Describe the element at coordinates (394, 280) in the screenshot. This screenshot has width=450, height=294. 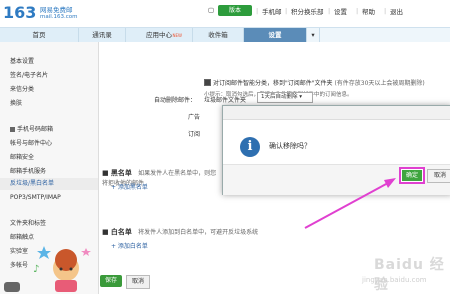
I see `watermark-url: jingyan.baidu.com` at that location.